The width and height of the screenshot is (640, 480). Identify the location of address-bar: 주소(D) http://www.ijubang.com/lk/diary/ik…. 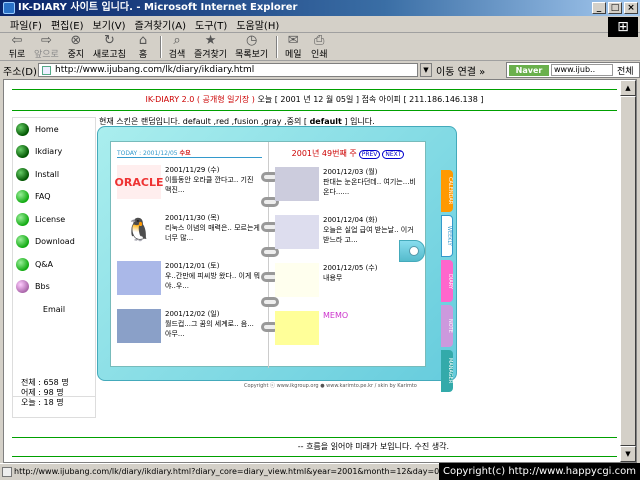
(320, 70).